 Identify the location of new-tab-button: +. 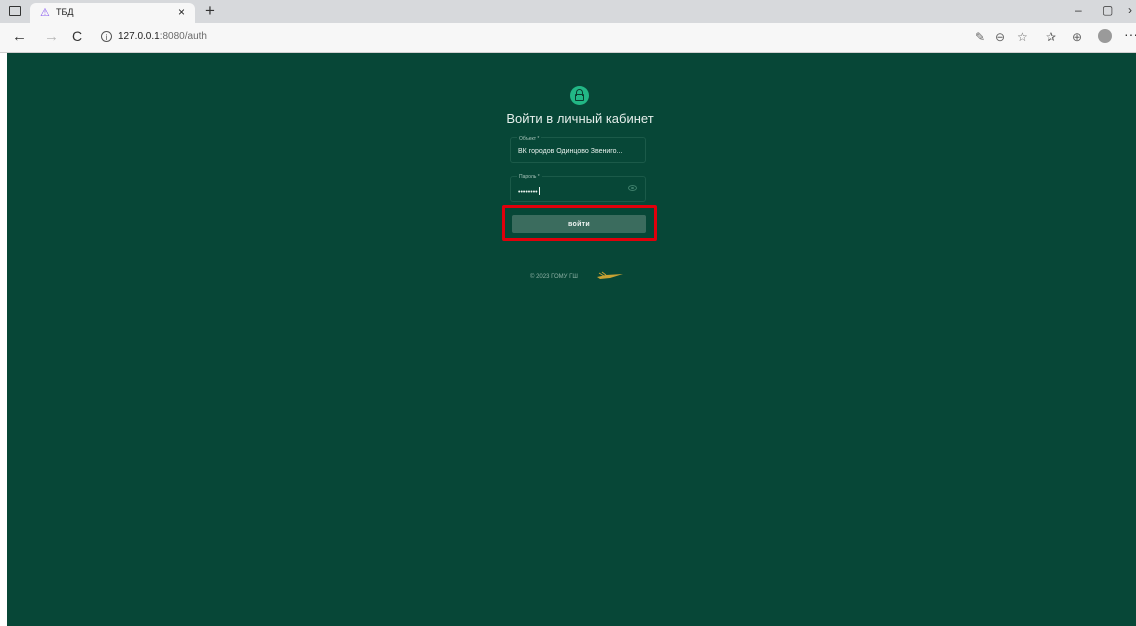
(210, 11).